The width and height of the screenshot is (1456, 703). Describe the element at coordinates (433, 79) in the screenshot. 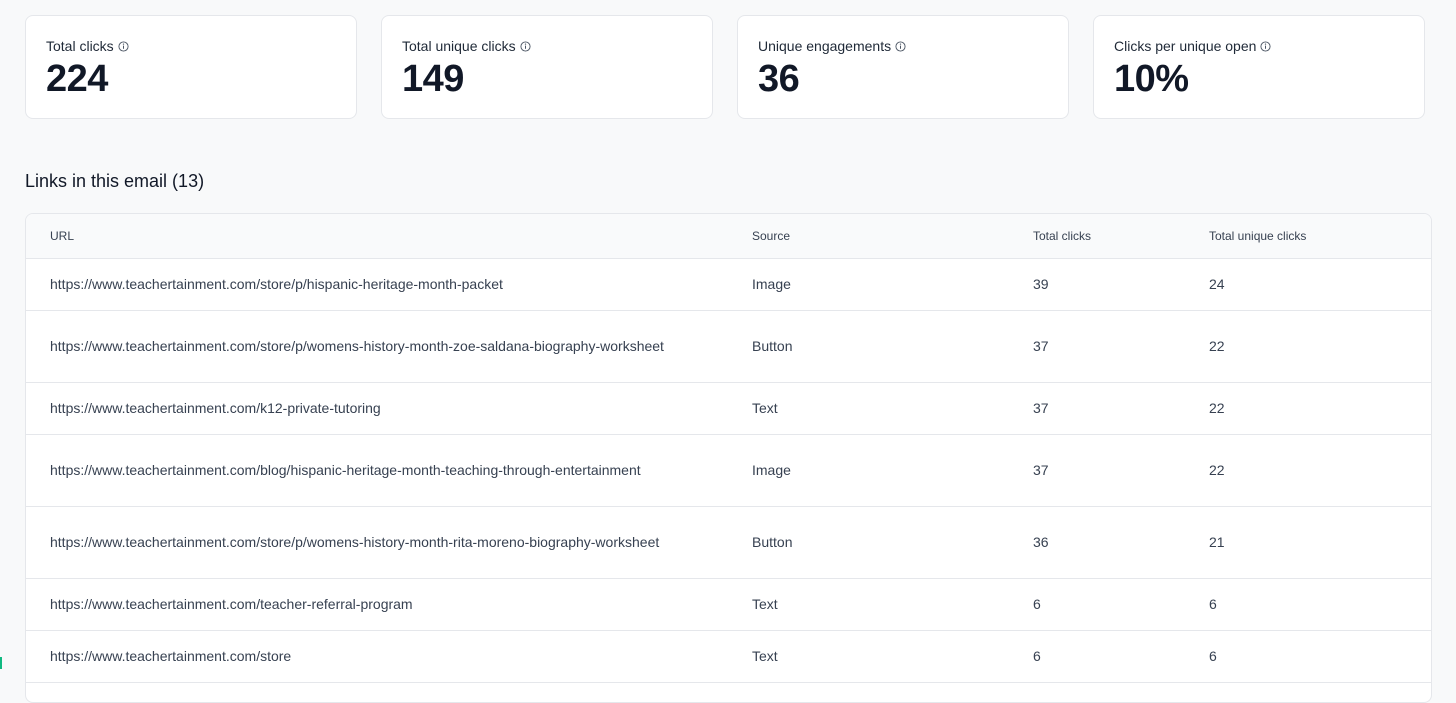

I see `stat-value: 149` at that location.